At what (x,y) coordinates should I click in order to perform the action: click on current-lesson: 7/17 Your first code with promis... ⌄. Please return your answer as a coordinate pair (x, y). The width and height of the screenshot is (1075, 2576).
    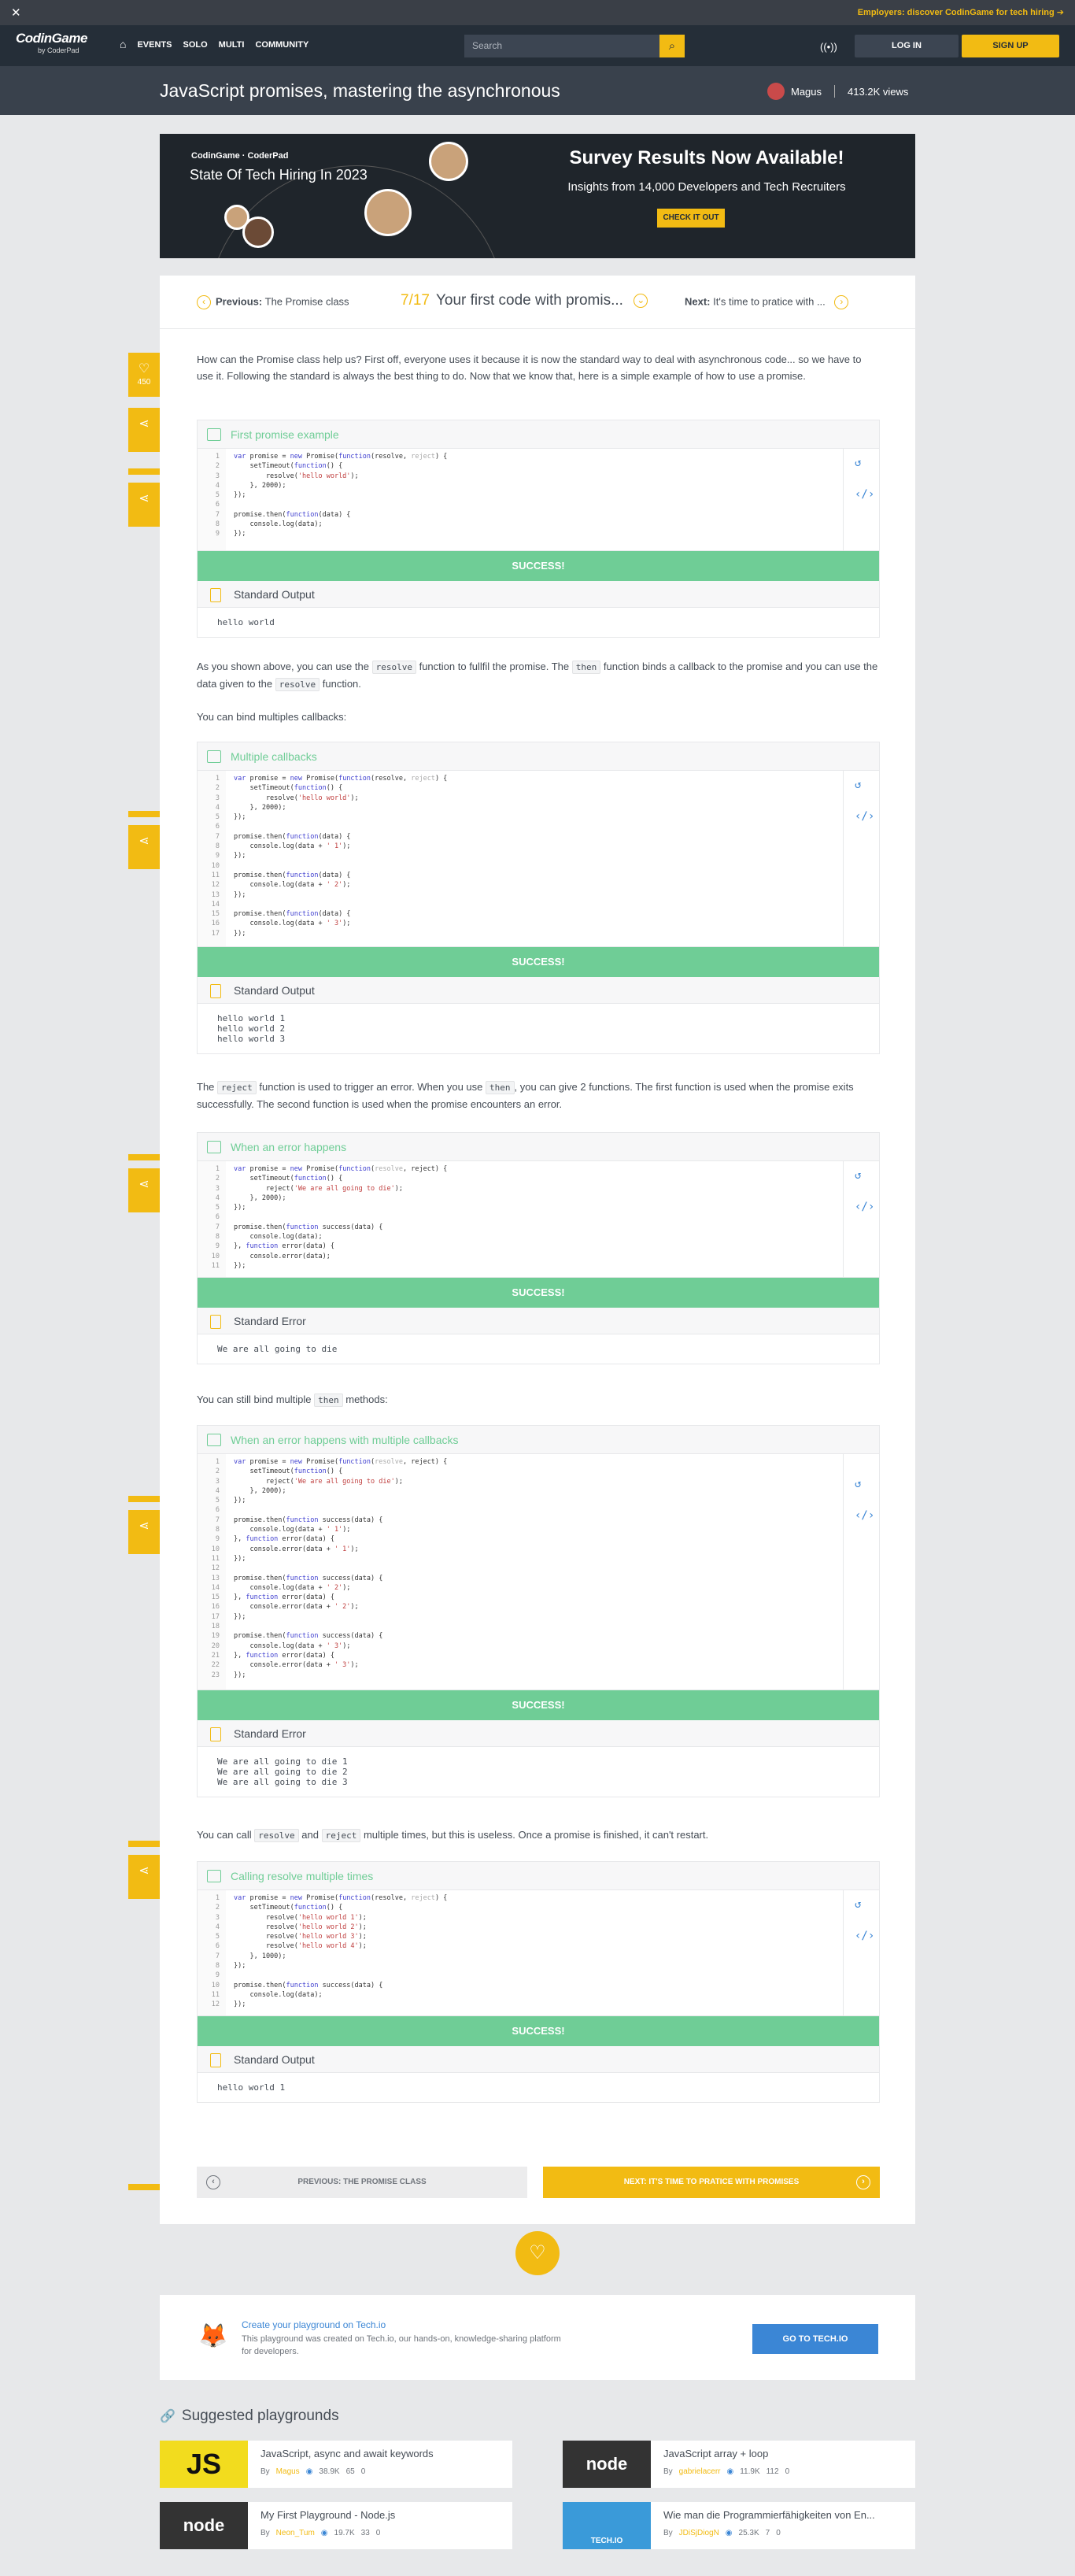
    Looking at the image, I should click on (527, 300).